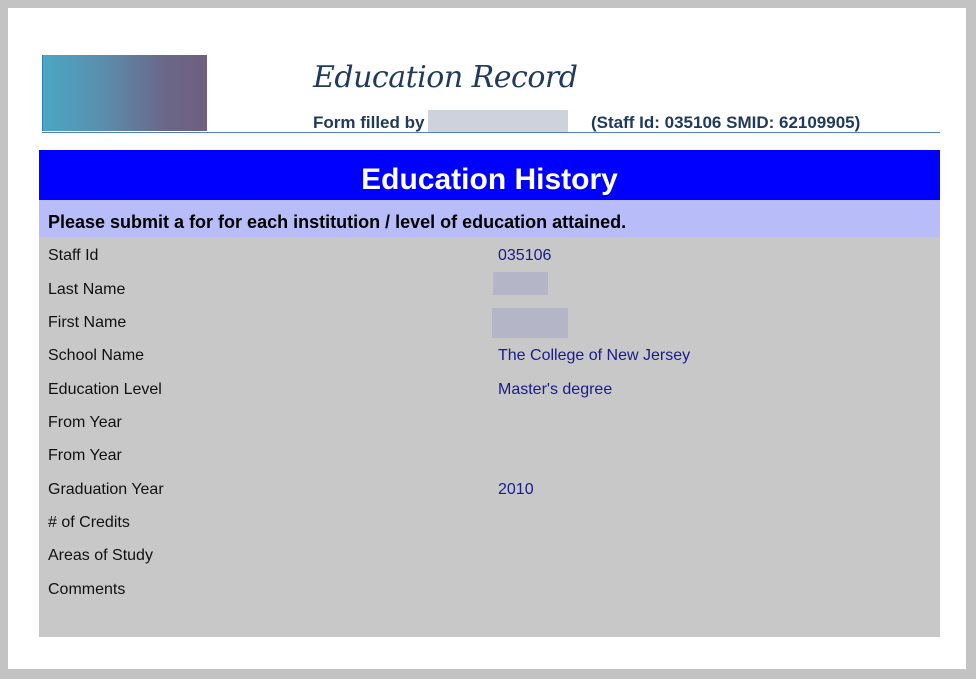 This screenshot has width=976, height=679. I want to click on field-row-from-year-2: From Year, so click(489, 457).